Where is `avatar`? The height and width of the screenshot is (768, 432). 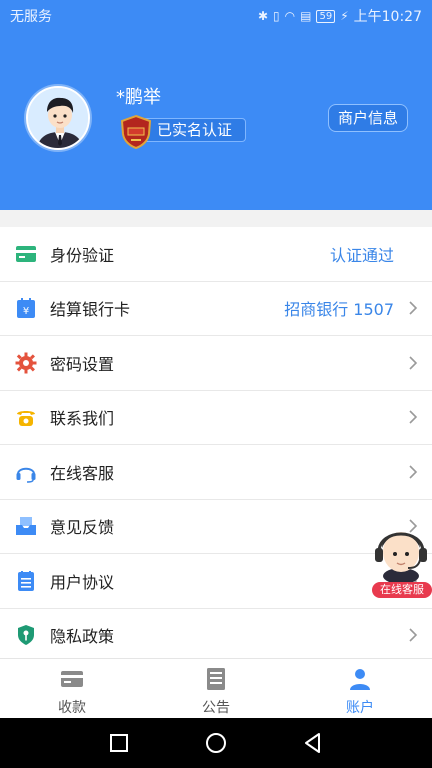 avatar is located at coordinates (58, 118).